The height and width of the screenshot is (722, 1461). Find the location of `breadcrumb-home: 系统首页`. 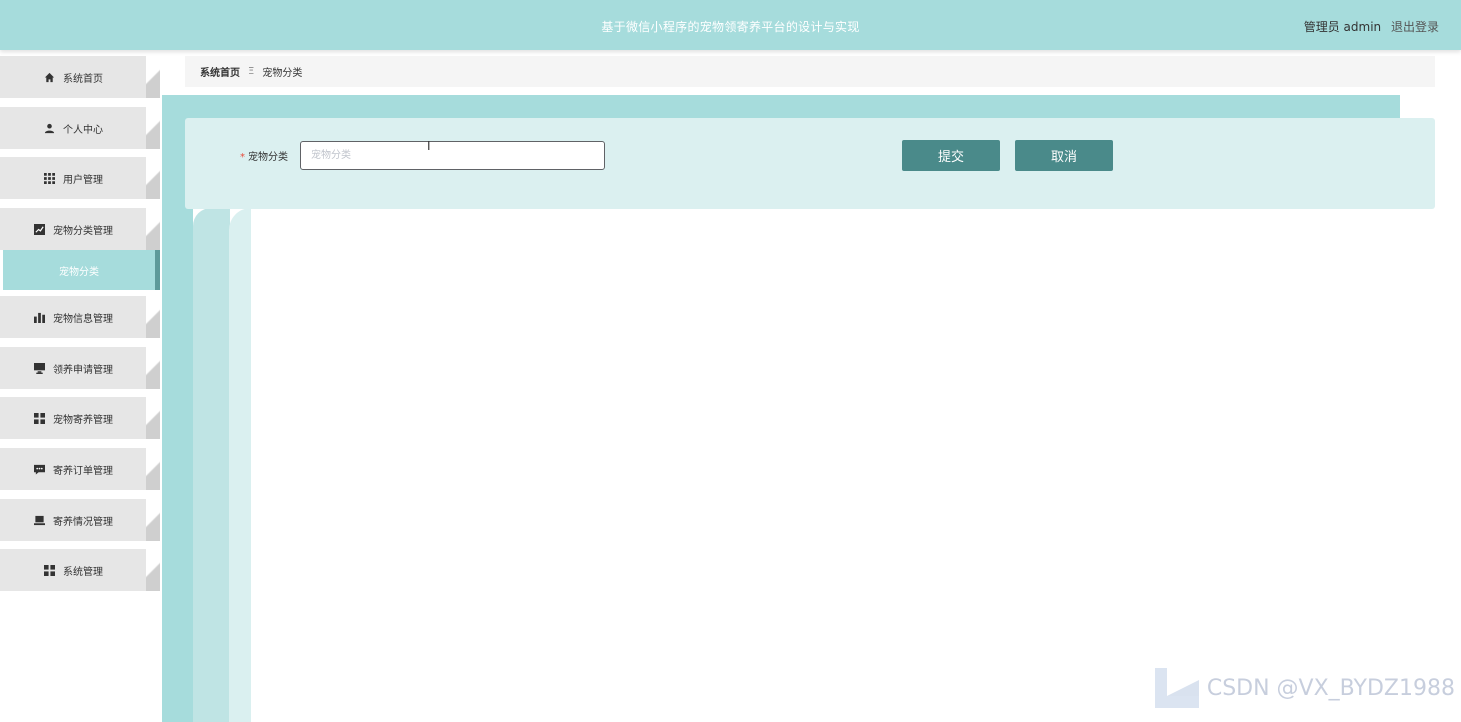

breadcrumb-home: 系统首页 is located at coordinates (220, 71).